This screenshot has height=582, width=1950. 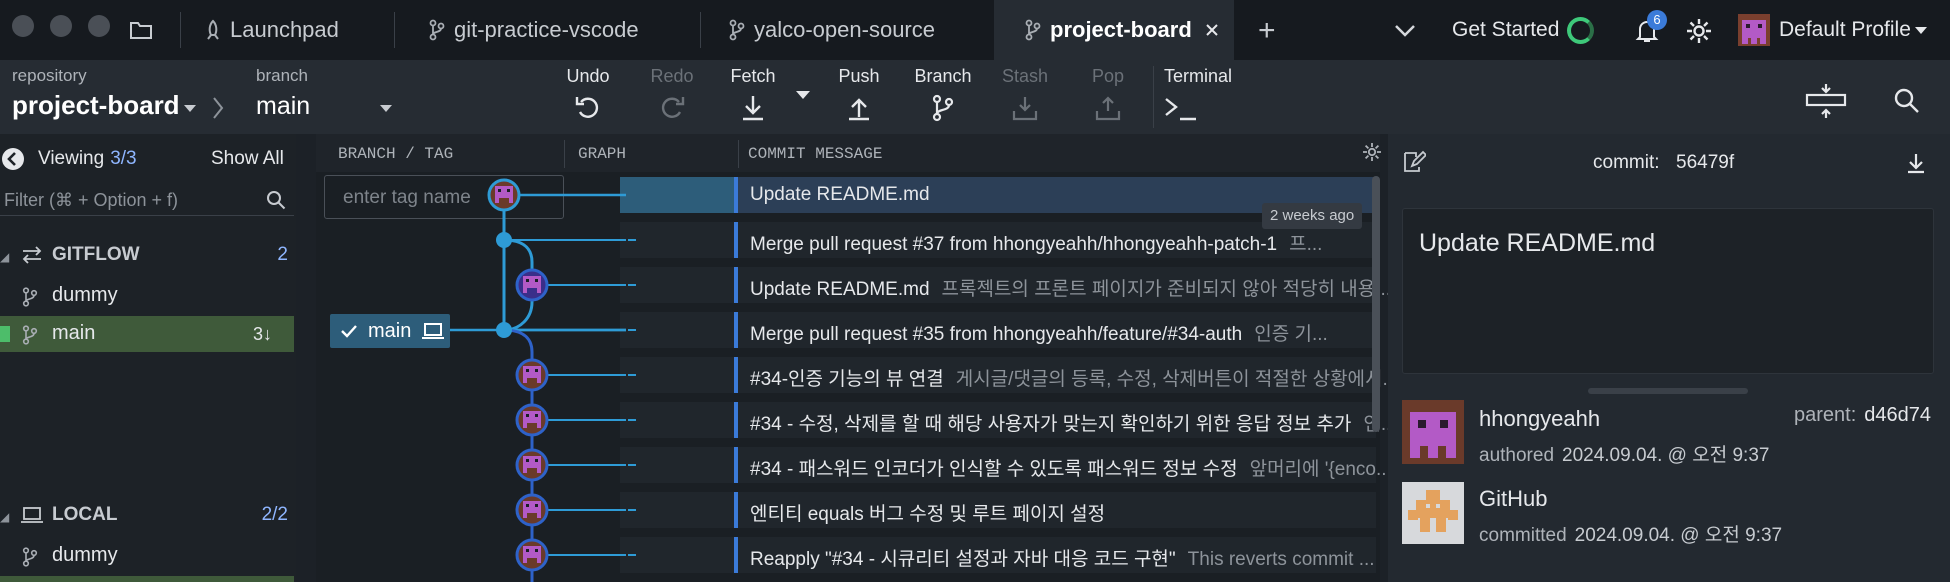 I want to click on branch-button: Branch, so click(x=943, y=94).